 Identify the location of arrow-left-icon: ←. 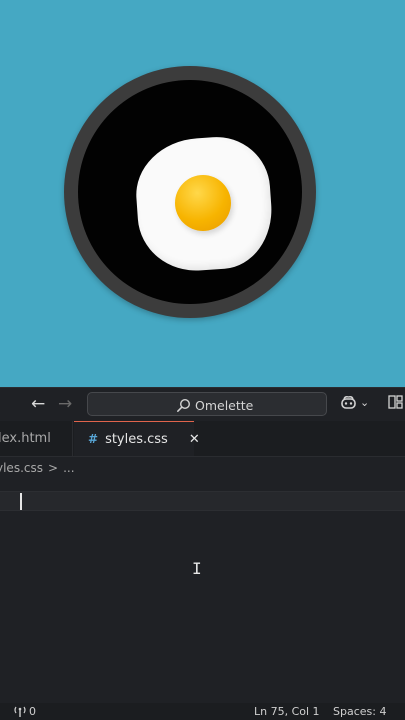
(38, 404).